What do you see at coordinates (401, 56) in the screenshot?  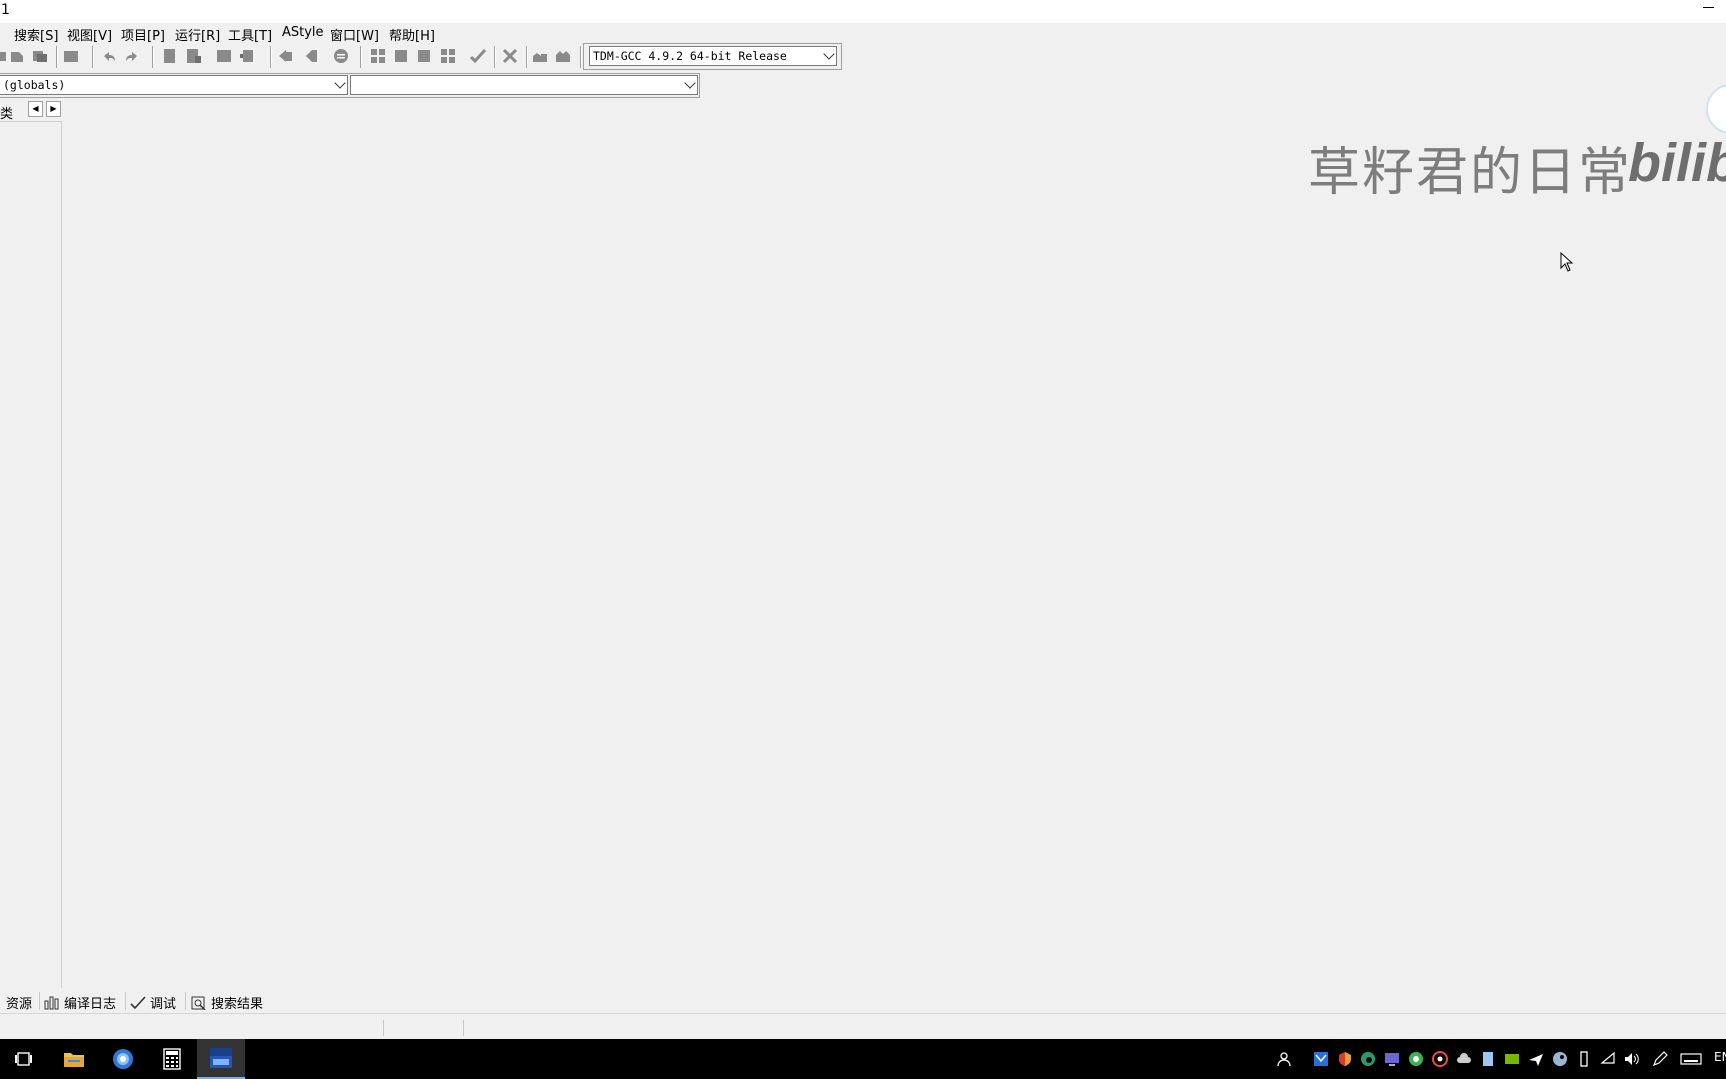 I see `run-icon` at bounding box center [401, 56].